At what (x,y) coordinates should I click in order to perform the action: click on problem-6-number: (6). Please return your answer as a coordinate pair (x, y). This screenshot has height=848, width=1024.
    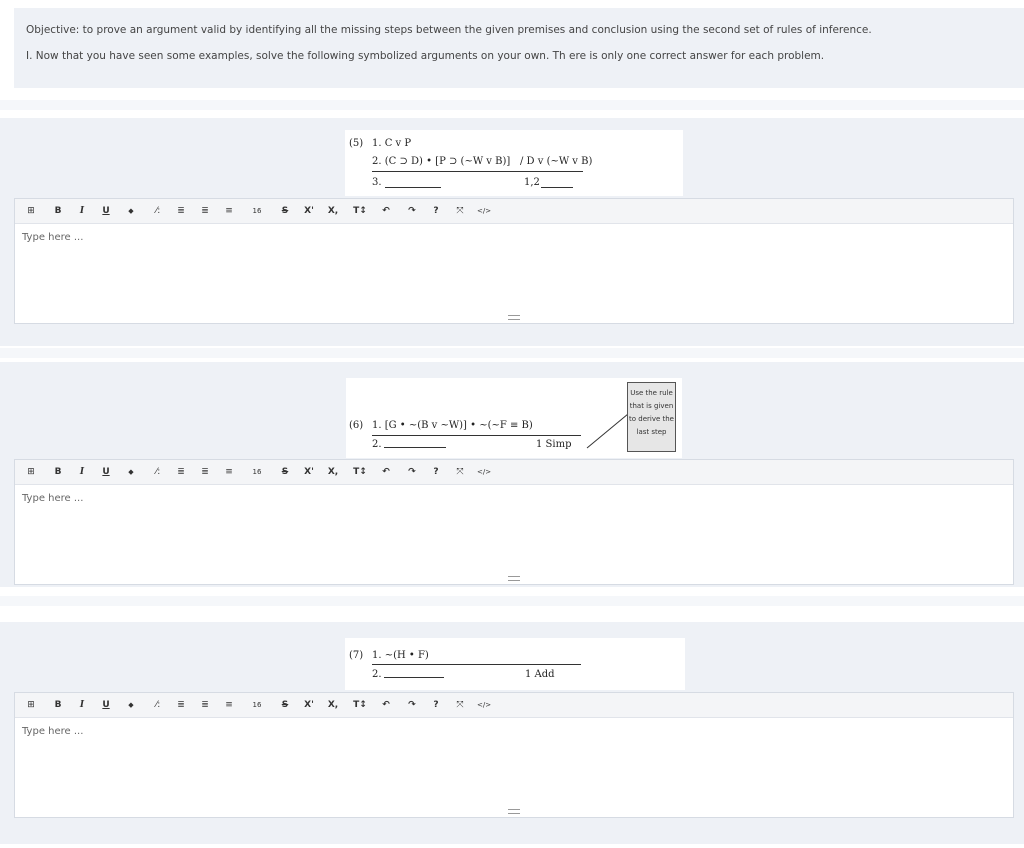
    Looking at the image, I should click on (356, 425).